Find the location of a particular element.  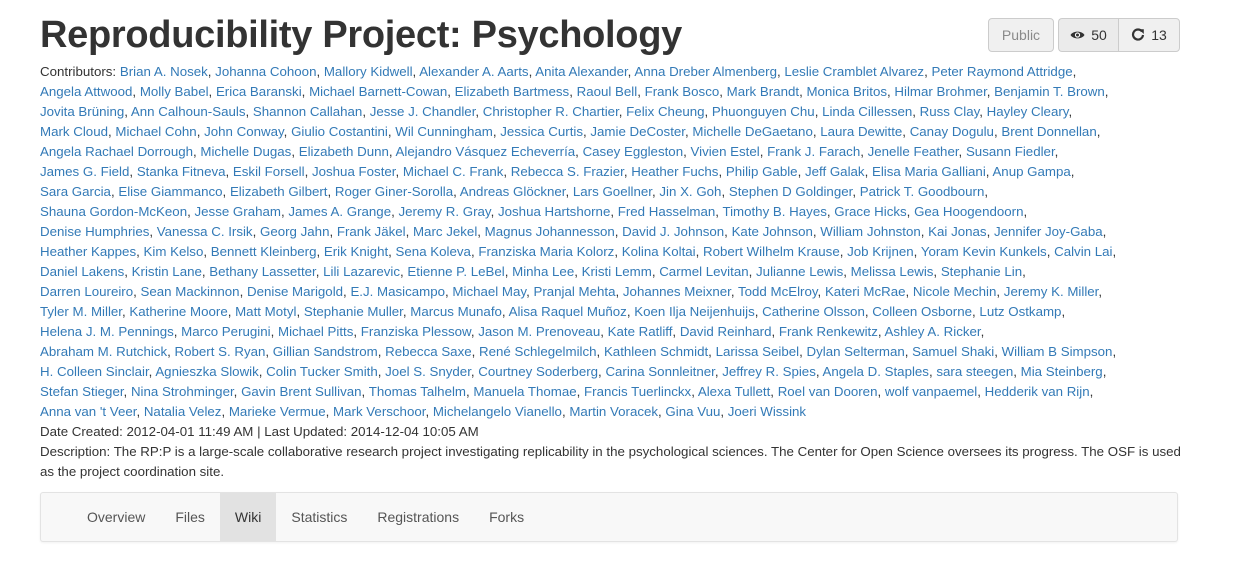

contributor-link: Jovita Brüning is located at coordinates (82, 111).